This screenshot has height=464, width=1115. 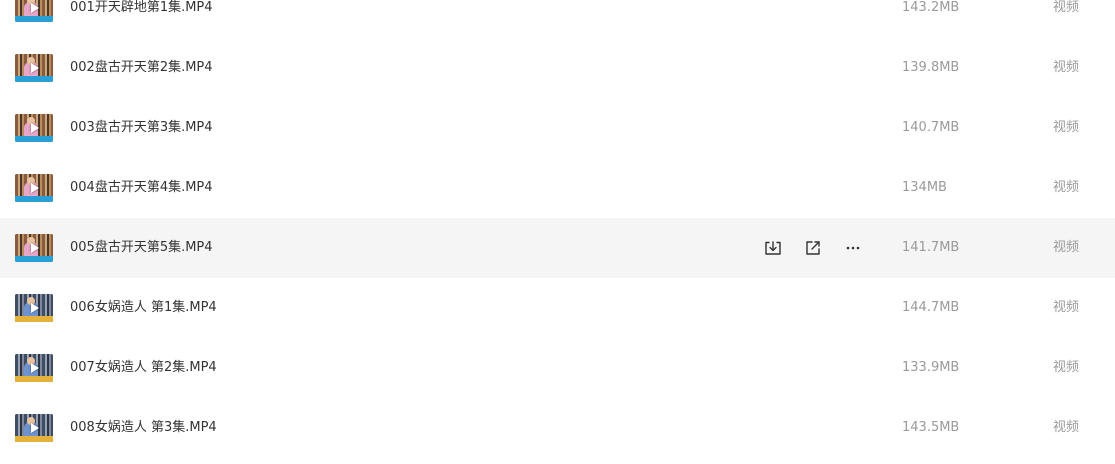 I want to click on file-size: 143.2MB, so click(x=931, y=7).